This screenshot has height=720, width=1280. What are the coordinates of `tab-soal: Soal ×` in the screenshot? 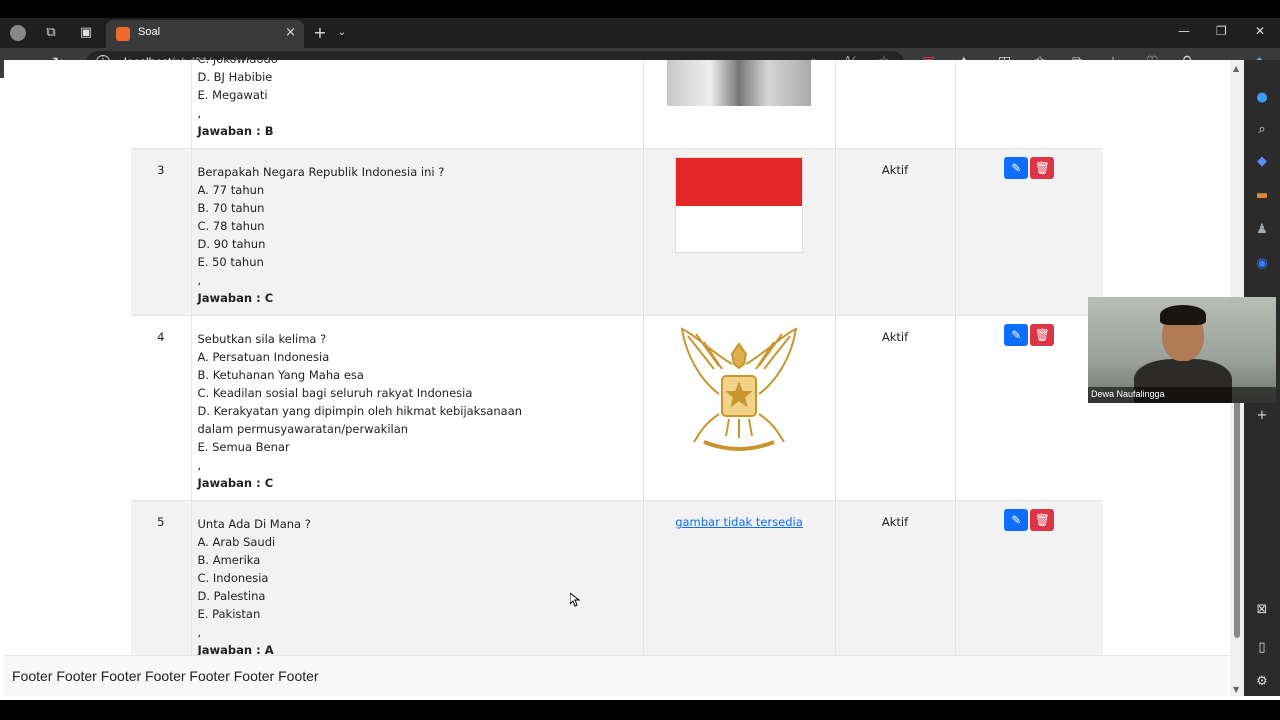 It's located at (205, 34).